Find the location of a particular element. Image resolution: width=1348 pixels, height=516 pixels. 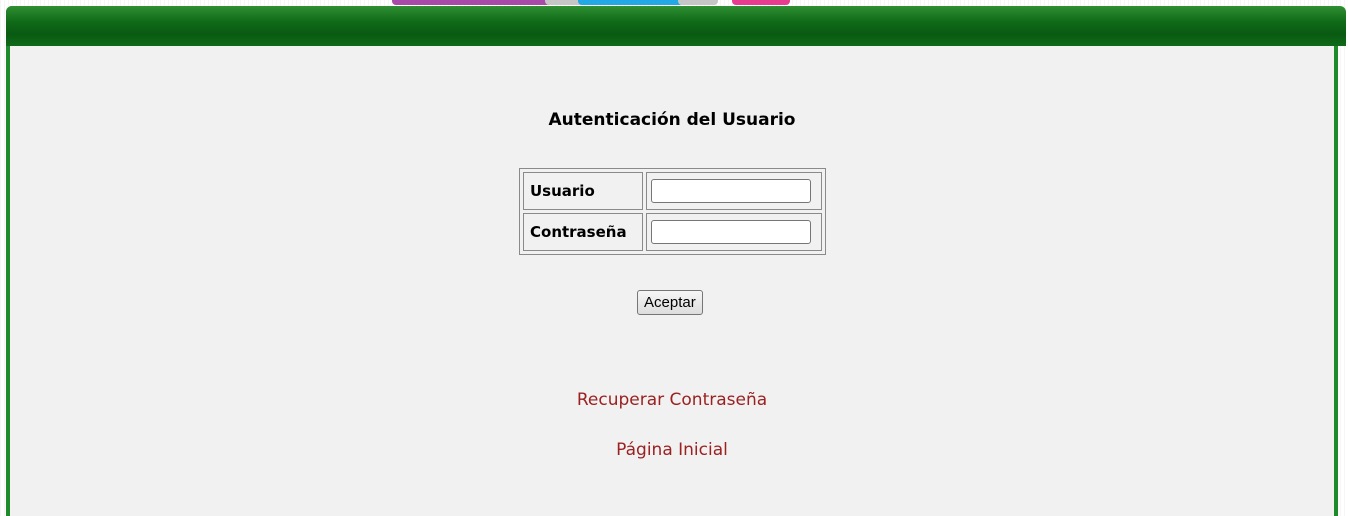

recover-password-link: Recuperar Contraseña is located at coordinates (672, 400).